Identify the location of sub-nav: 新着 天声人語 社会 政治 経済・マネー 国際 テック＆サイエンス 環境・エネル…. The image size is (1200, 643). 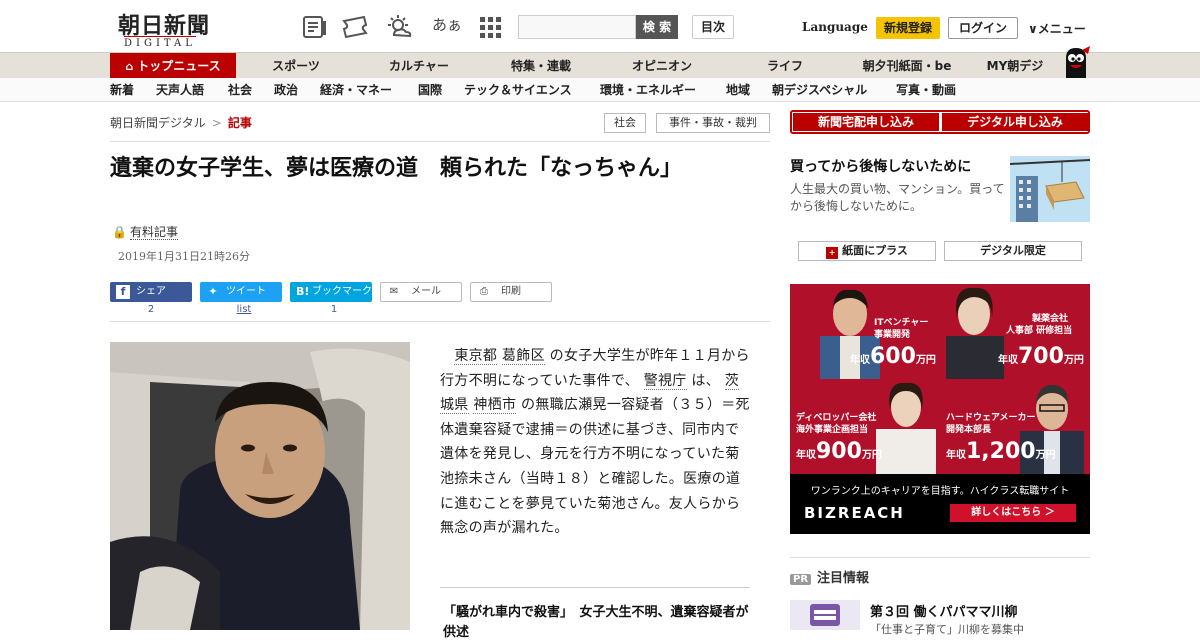
(600, 90).